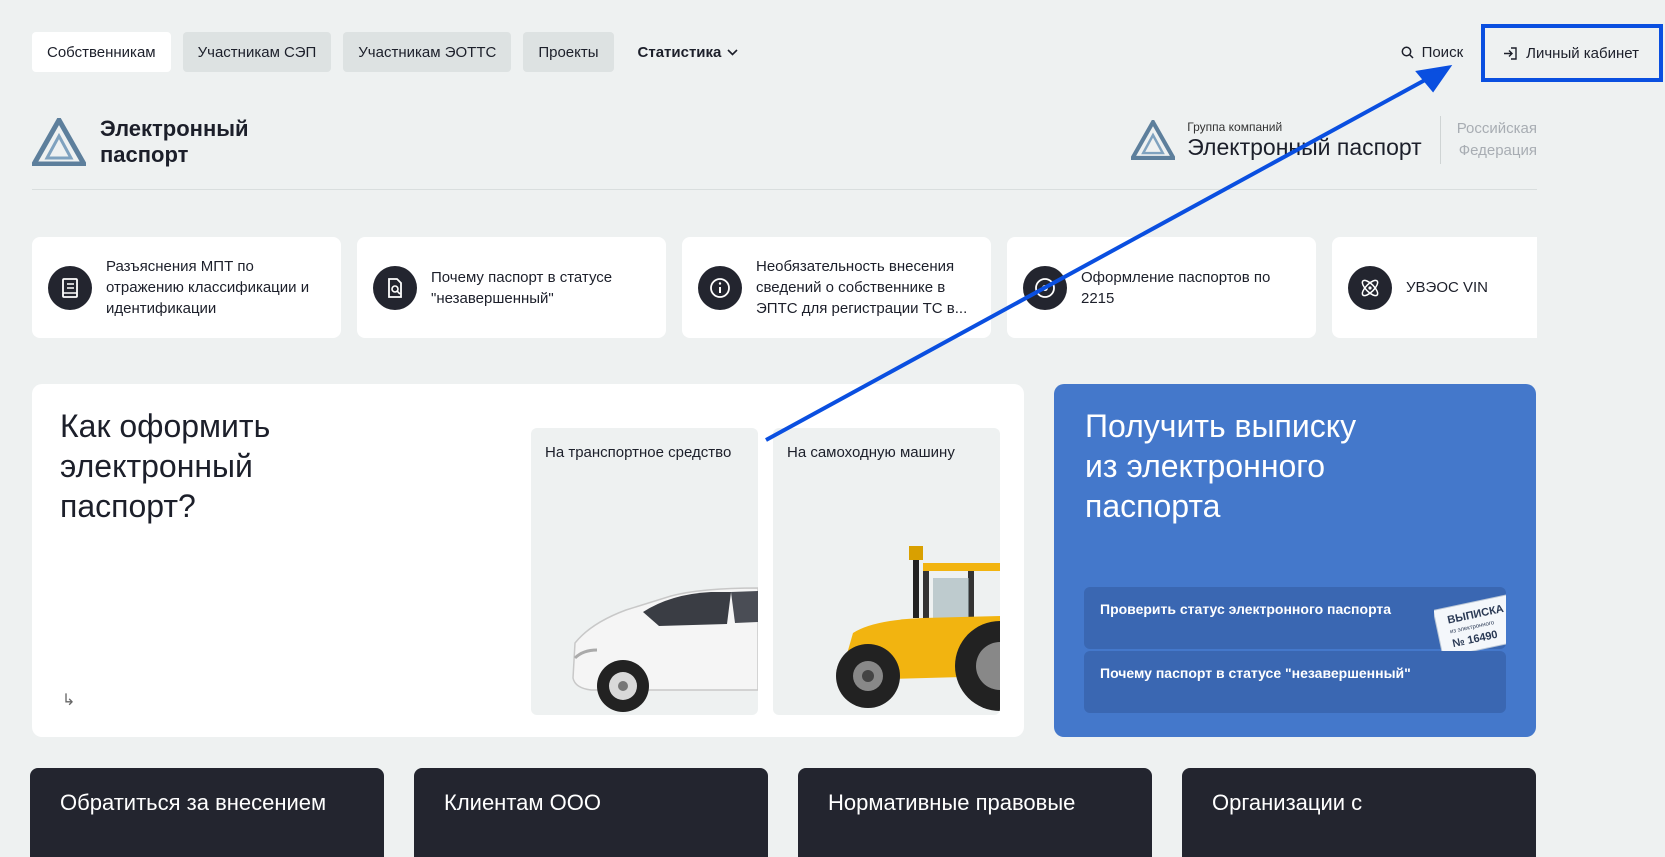 The width and height of the screenshot is (1665, 857). I want to click on nav-statistics-dropdown: Статистика, so click(688, 52).